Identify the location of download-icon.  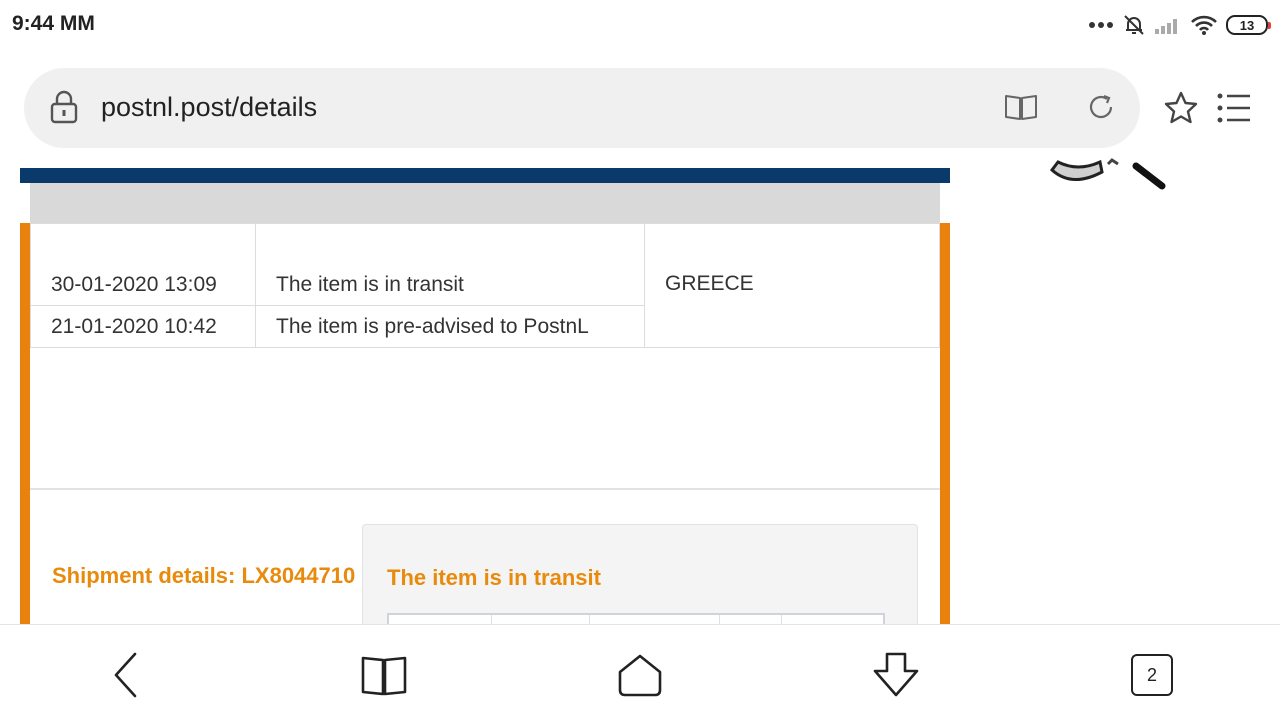
(896, 674).